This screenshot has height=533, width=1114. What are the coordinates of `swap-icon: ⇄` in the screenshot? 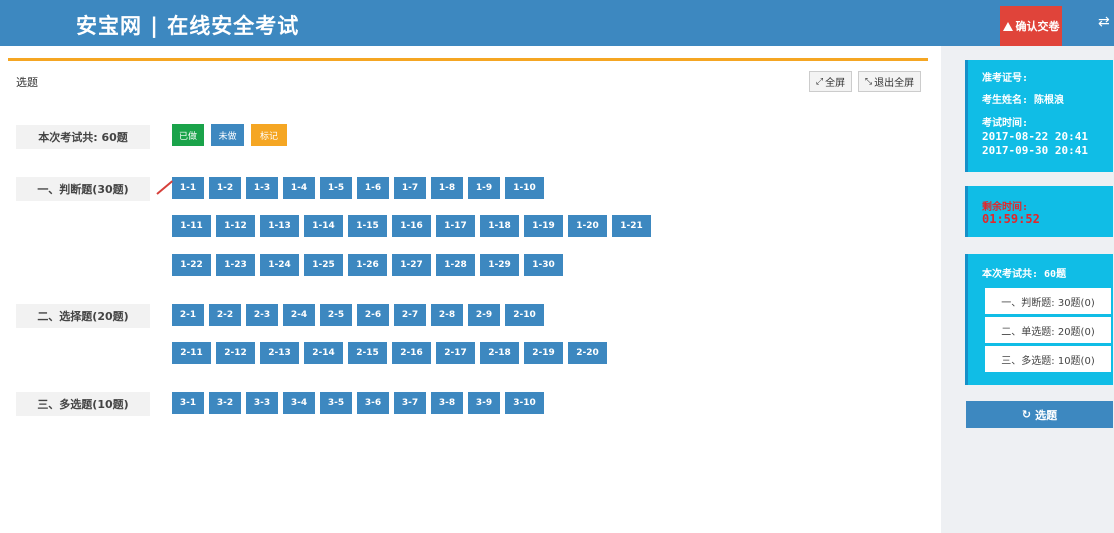 It's located at (1104, 22).